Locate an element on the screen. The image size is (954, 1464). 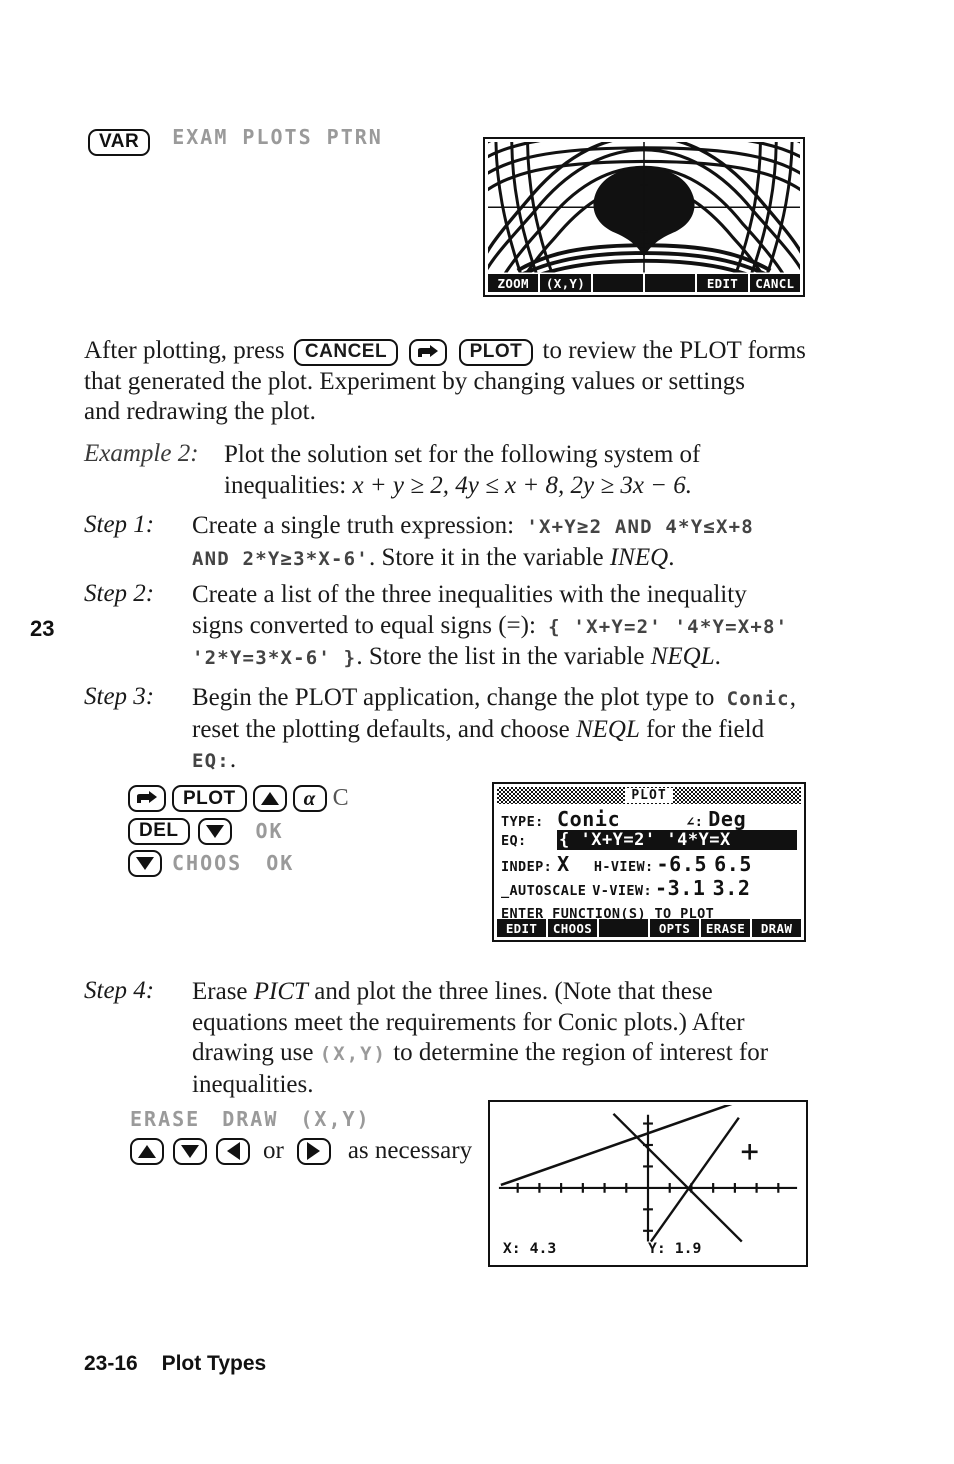
softkey-draw: DRAW is located at coordinates (776, 928).